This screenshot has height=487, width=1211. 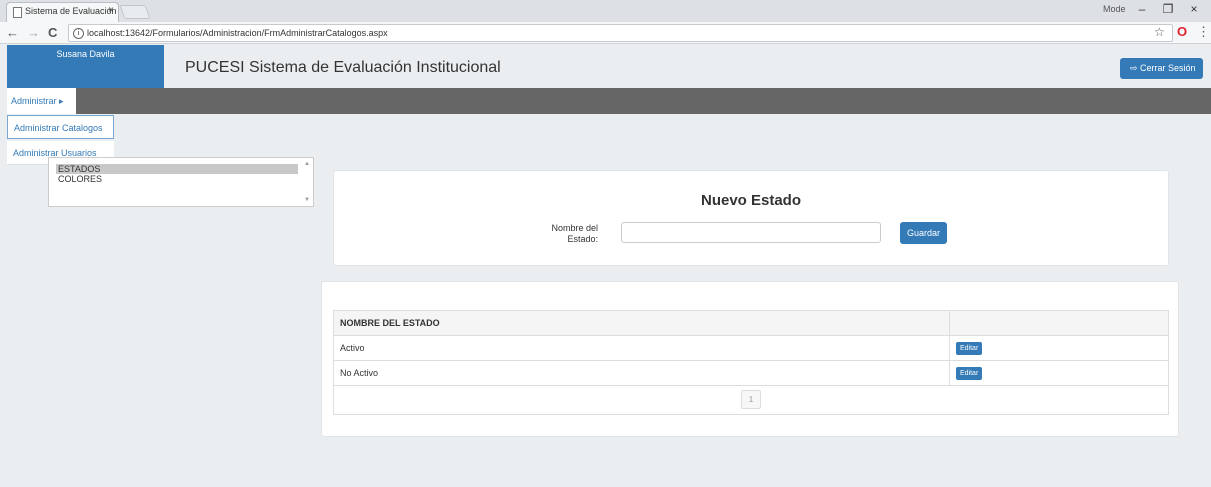 What do you see at coordinates (72, 11) in the screenshot?
I see `tab-title: Sistema de Evaluación In` at bounding box center [72, 11].